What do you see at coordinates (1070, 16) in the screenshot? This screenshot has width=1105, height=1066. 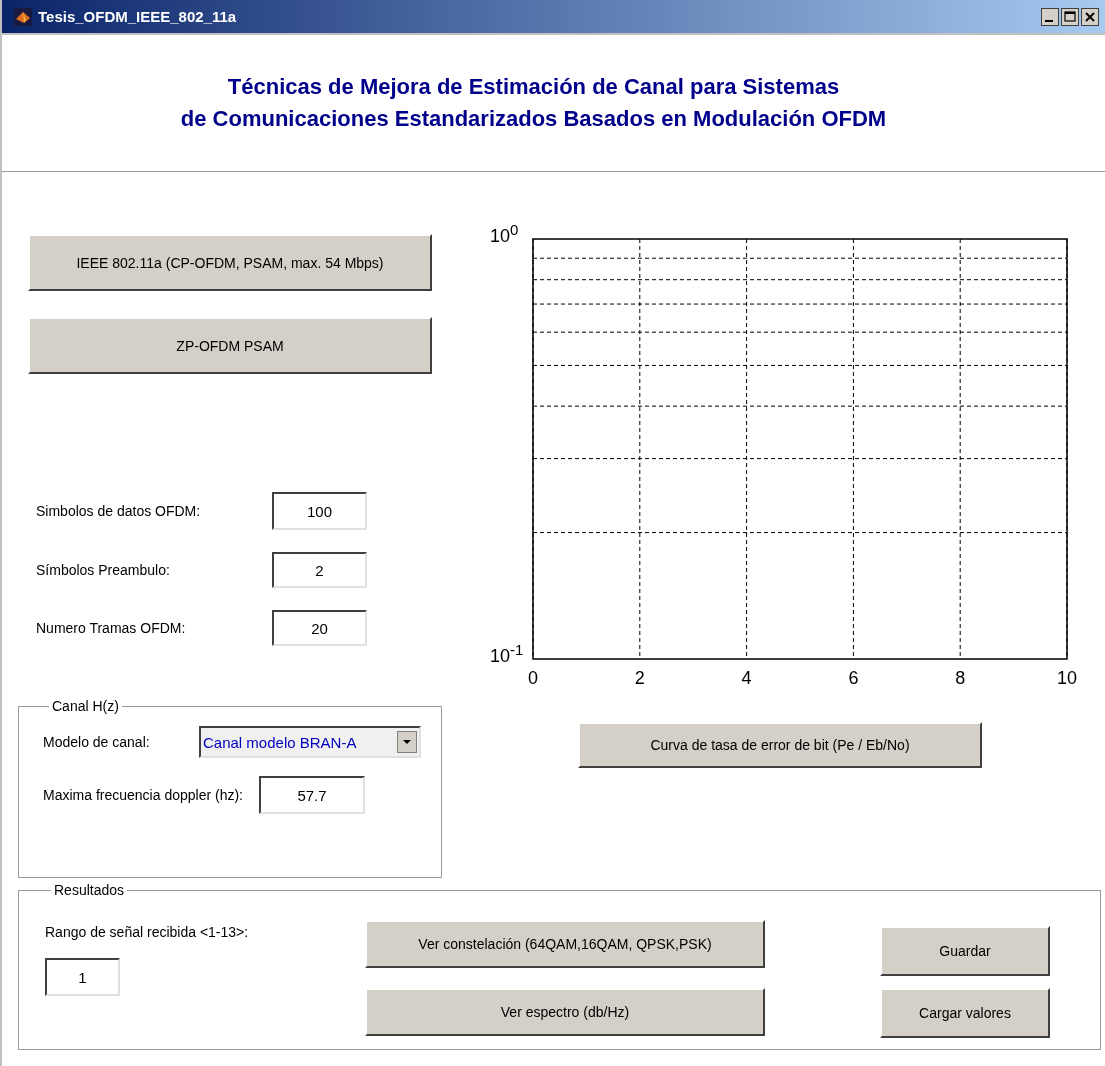 I see `maximize-icon` at bounding box center [1070, 16].